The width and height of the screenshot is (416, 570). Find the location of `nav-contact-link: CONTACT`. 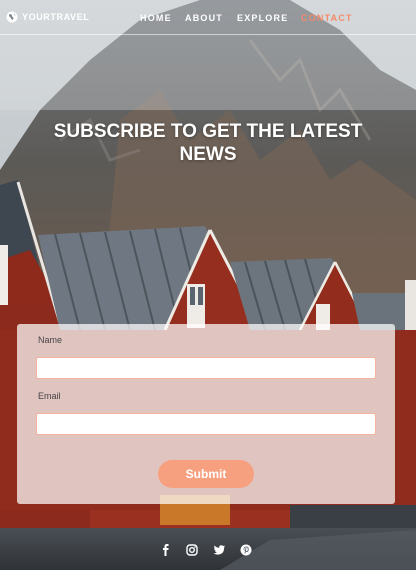

nav-contact-link: CONTACT is located at coordinates (327, 18).